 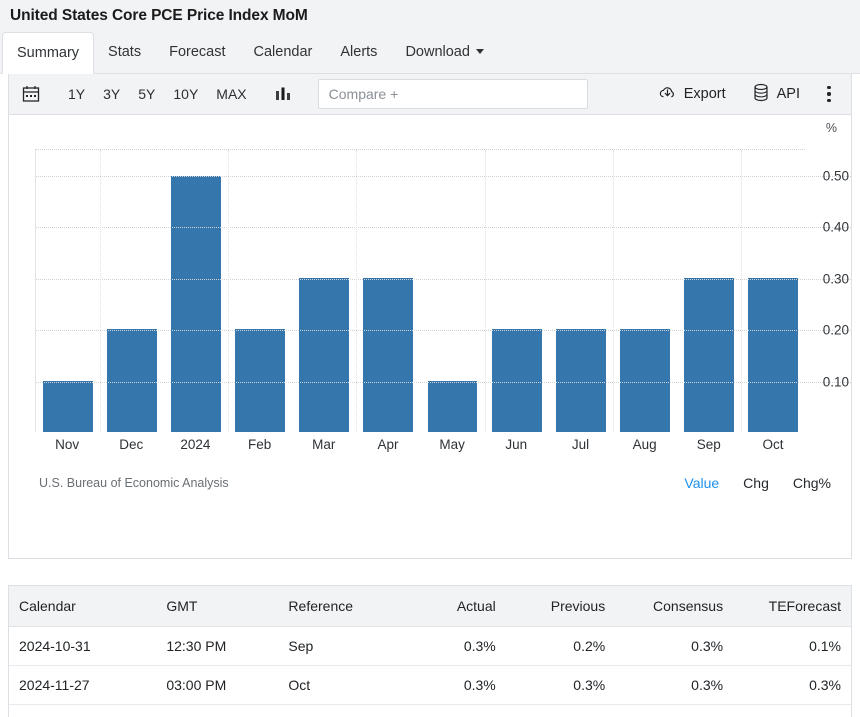 I want to click on range-button-max: MAX, so click(x=231, y=94).